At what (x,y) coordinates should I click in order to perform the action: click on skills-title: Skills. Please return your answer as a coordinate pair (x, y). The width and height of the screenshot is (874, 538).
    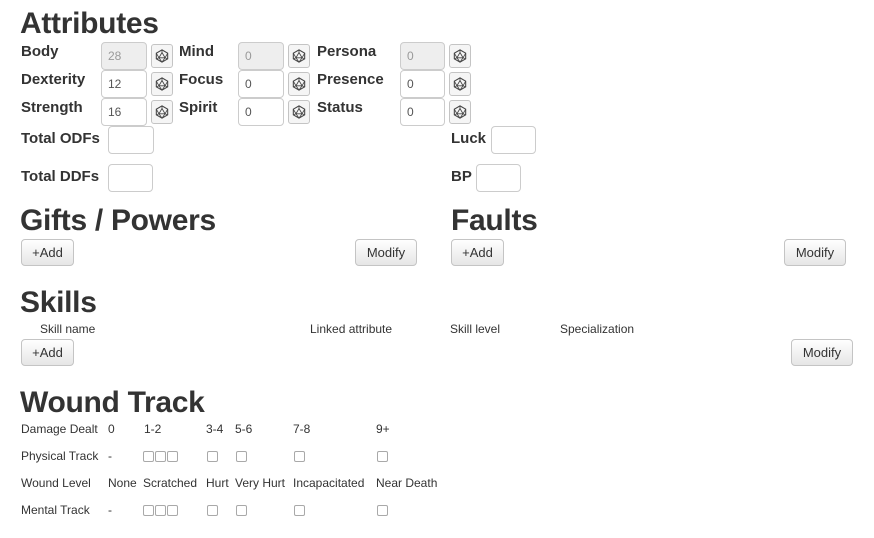
    Looking at the image, I should click on (58, 302).